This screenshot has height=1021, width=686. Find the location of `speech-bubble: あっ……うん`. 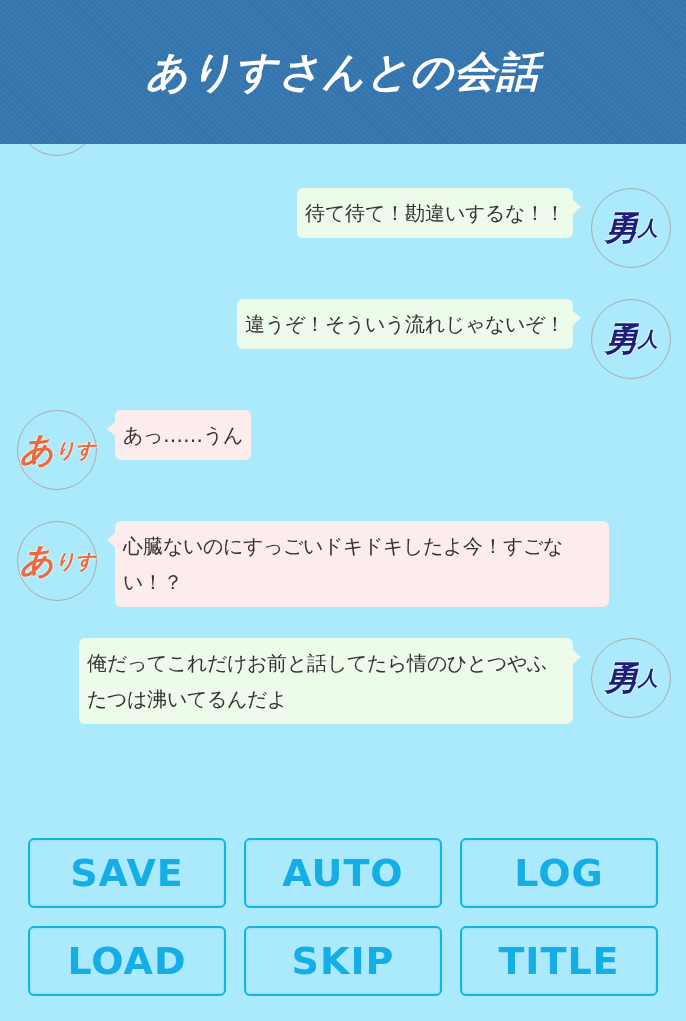

speech-bubble: あっ……うん is located at coordinates (183, 435).